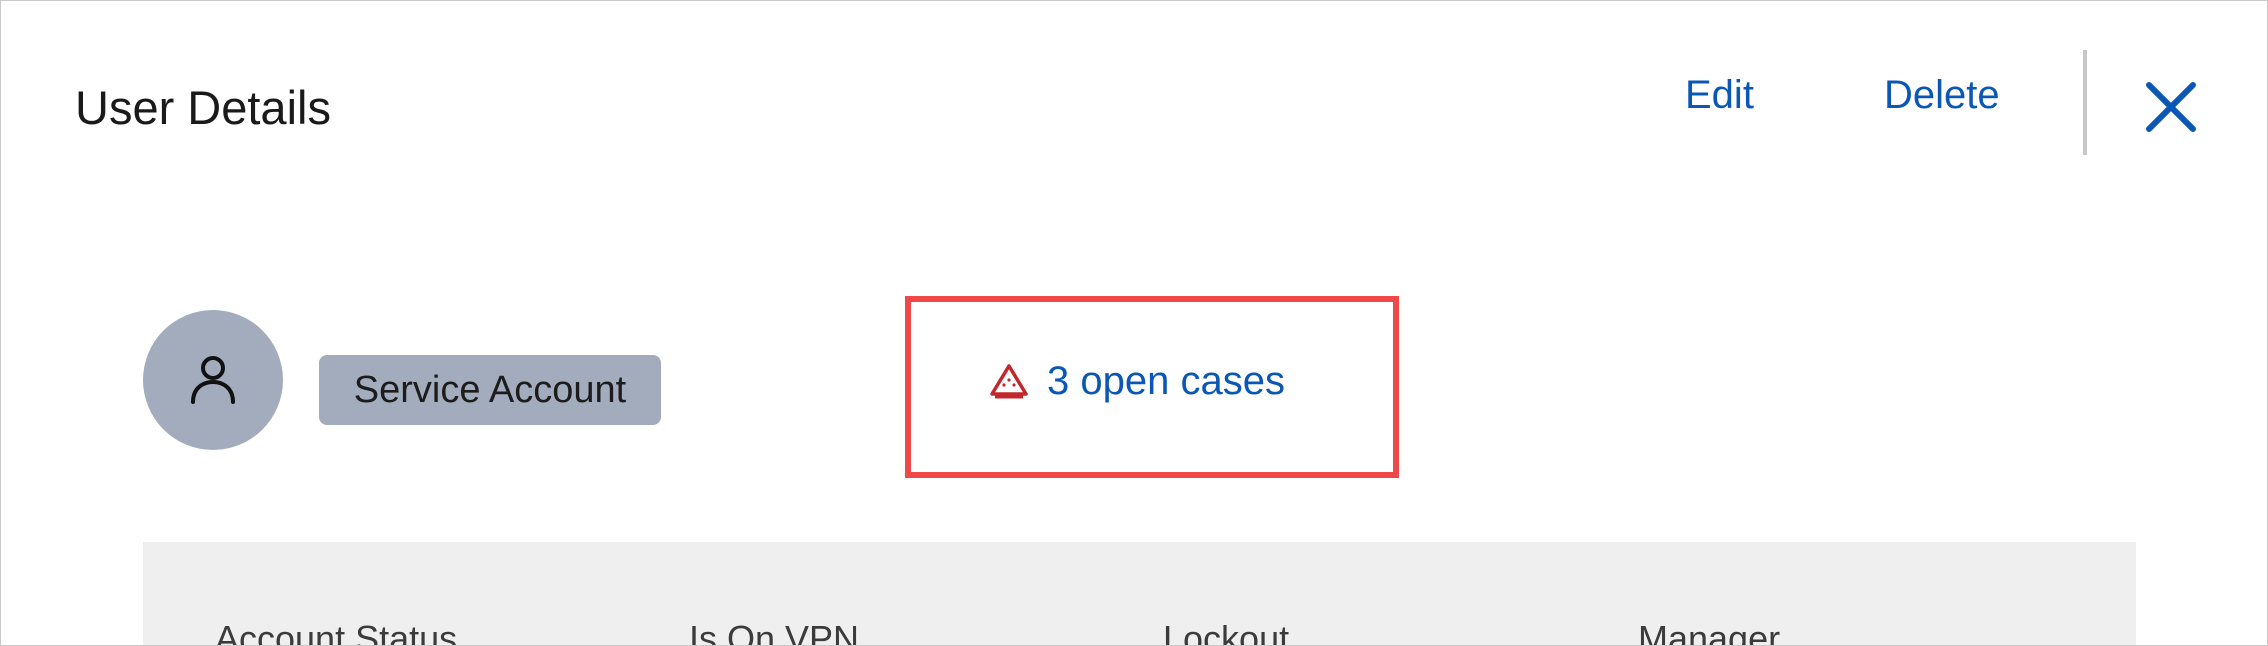  What do you see at coordinates (1009, 381) in the screenshot?
I see `warning-triangle-icon` at bounding box center [1009, 381].